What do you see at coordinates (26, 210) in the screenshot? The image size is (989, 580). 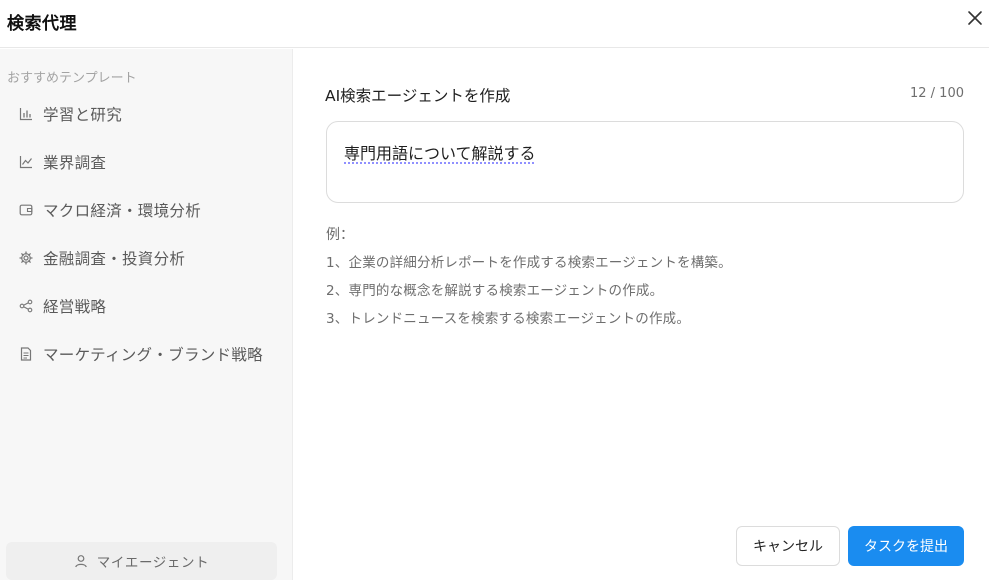 I see `wallet-icon` at bounding box center [26, 210].